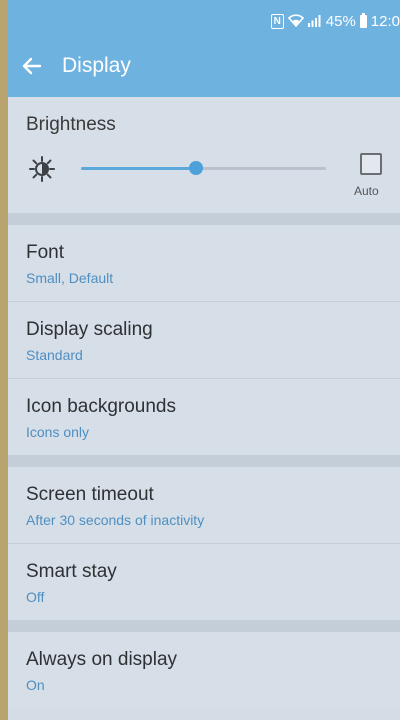 This screenshot has width=400, height=720. What do you see at coordinates (139, 168) in the screenshot?
I see `slider-fill` at bounding box center [139, 168].